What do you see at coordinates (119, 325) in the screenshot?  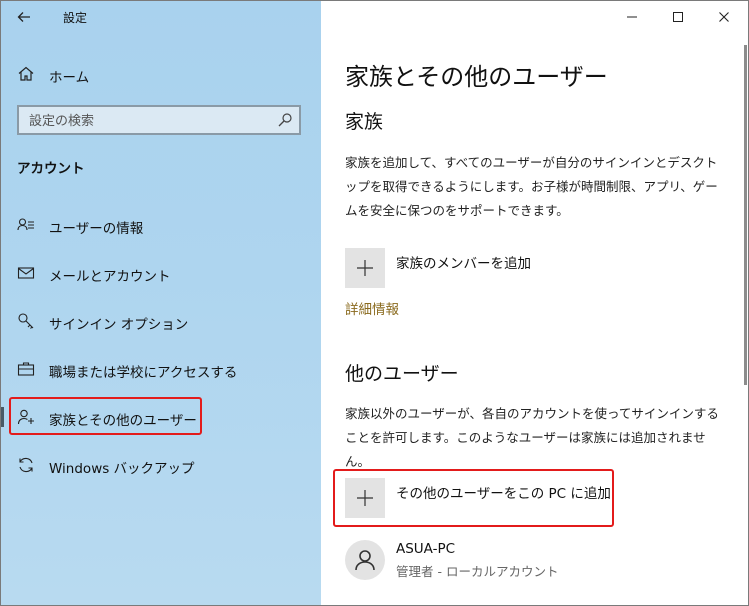 I see `sidebar-item-label: サインイン オプション` at bounding box center [119, 325].